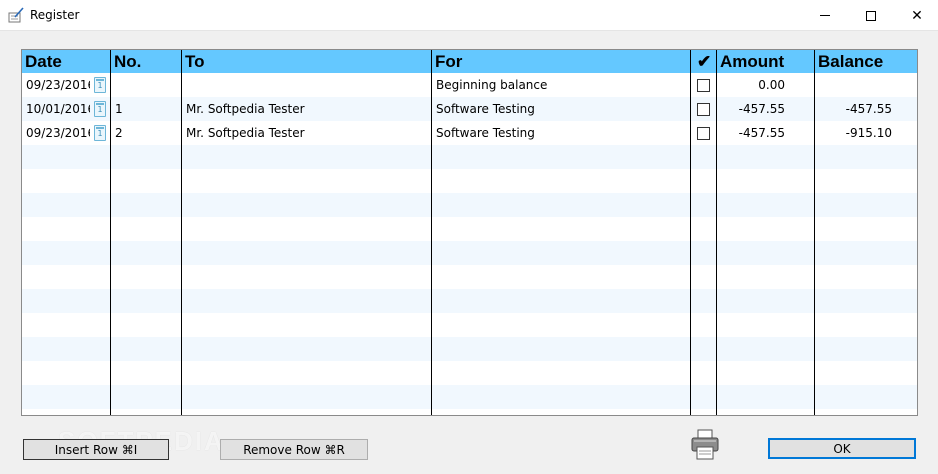 The height and width of the screenshot is (474, 938). I want to click on balance-cell: -915.10, so click(868, 133).